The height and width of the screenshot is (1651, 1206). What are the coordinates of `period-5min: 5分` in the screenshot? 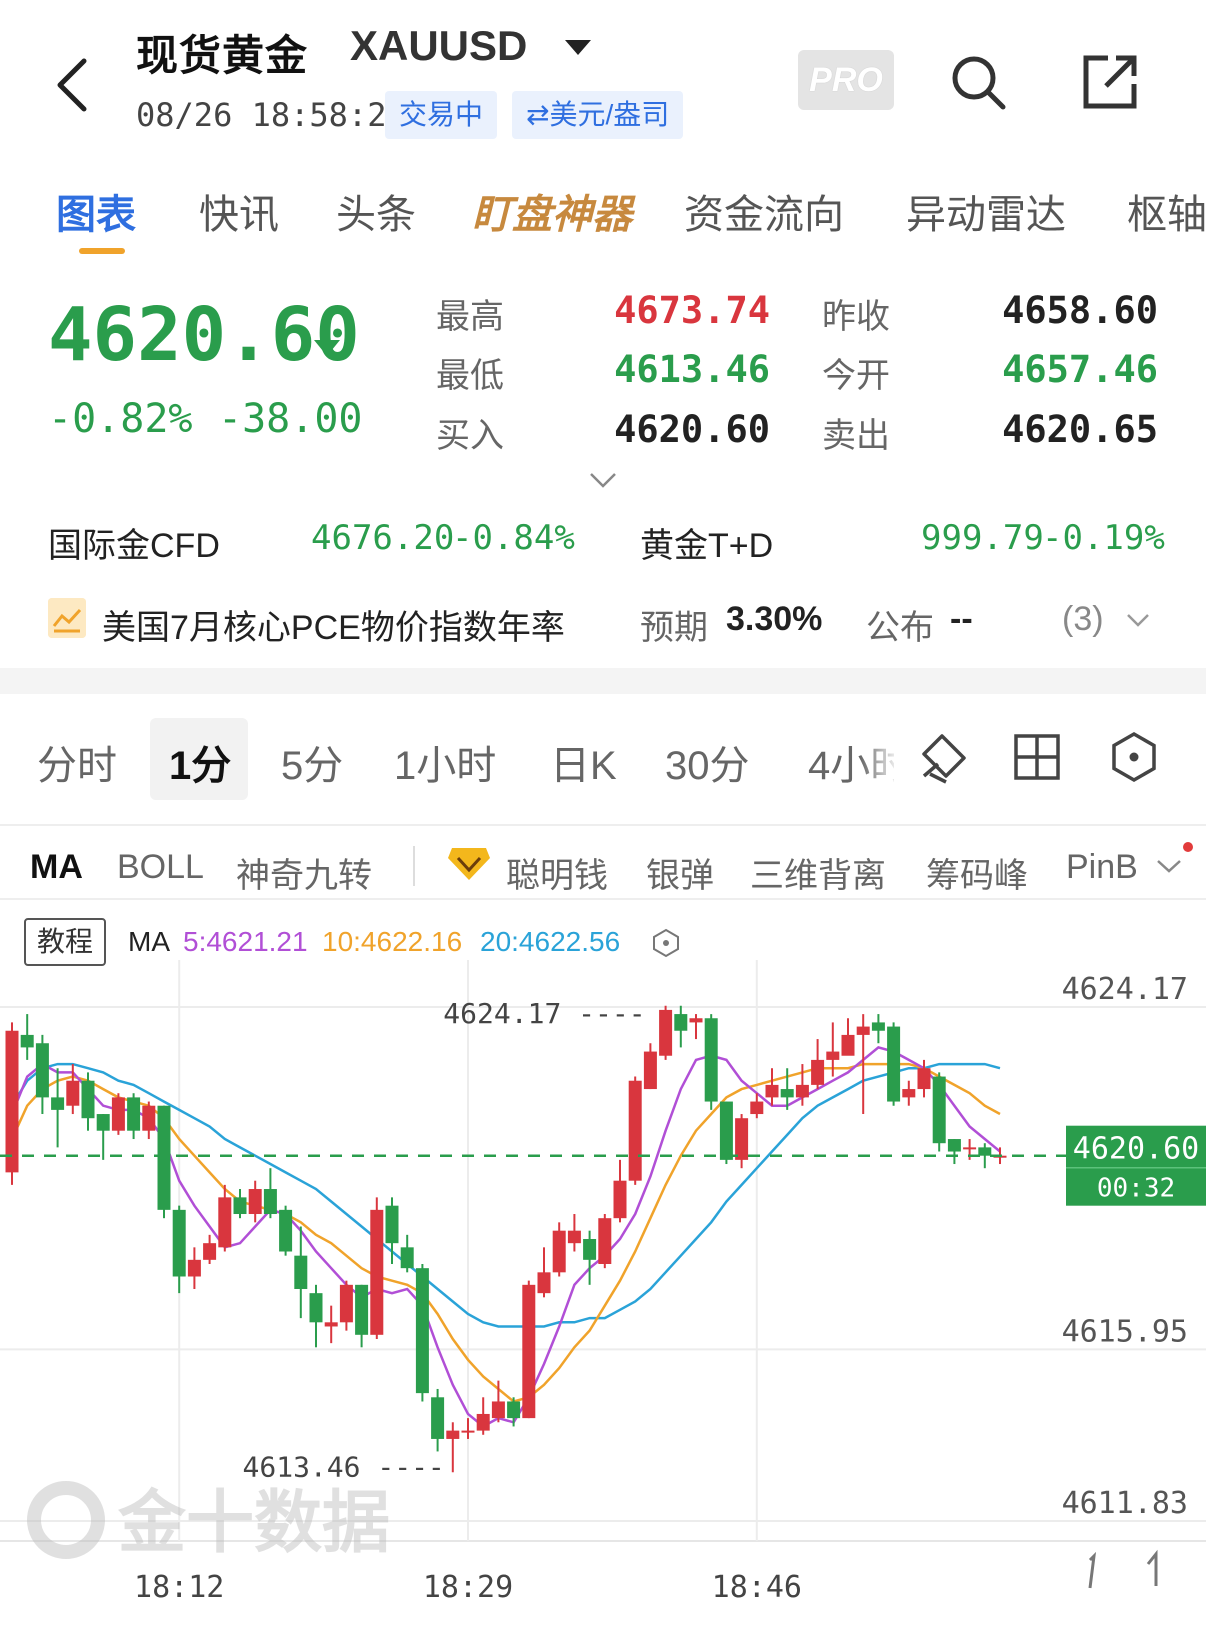 It's located at (312, 762).